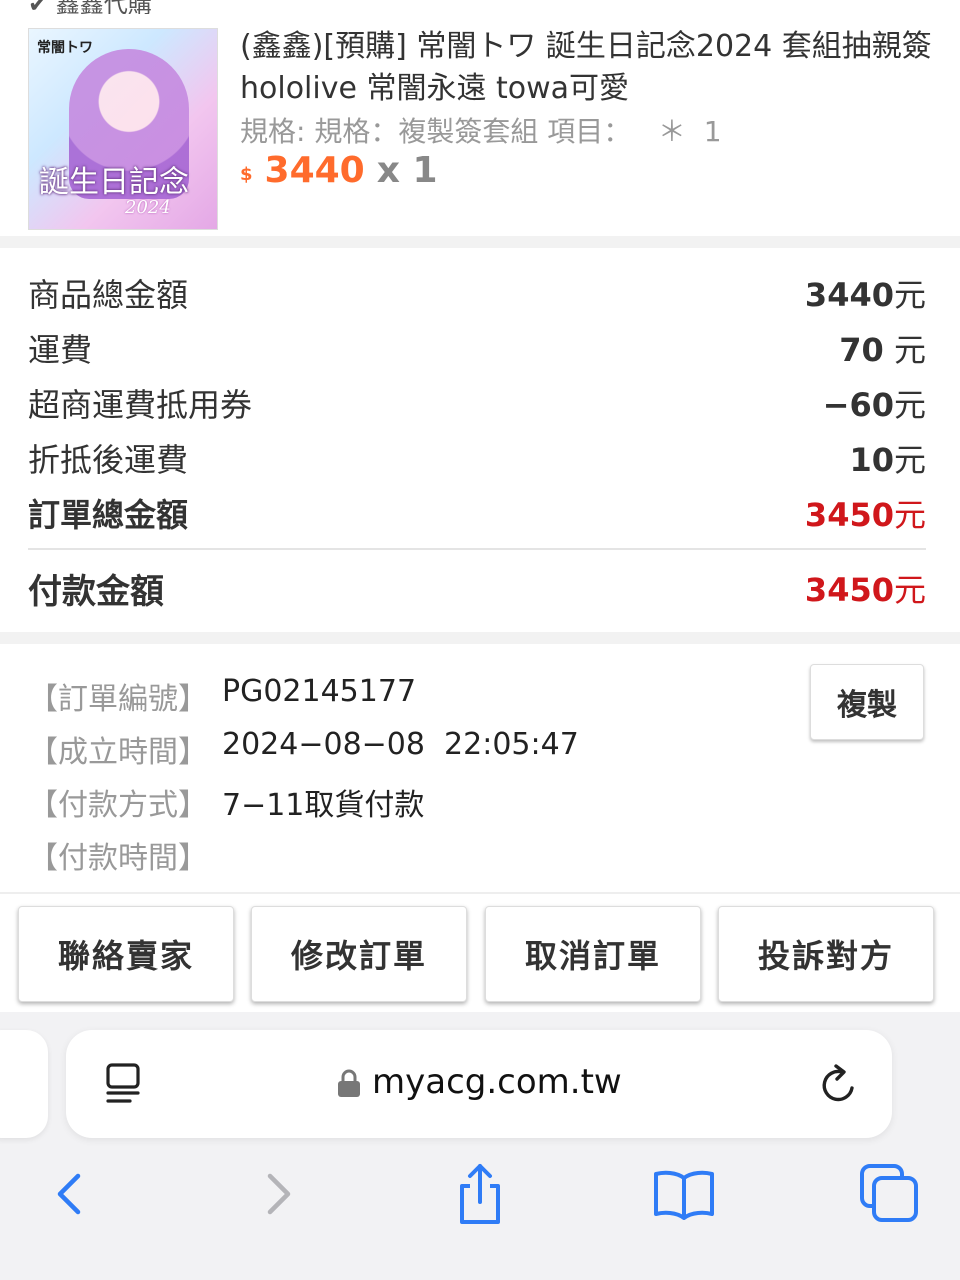 This screenshot has width=960, height=1280. I want to click on order-number-row: 【訂單編號】 PG02145177, so click(222, 696).